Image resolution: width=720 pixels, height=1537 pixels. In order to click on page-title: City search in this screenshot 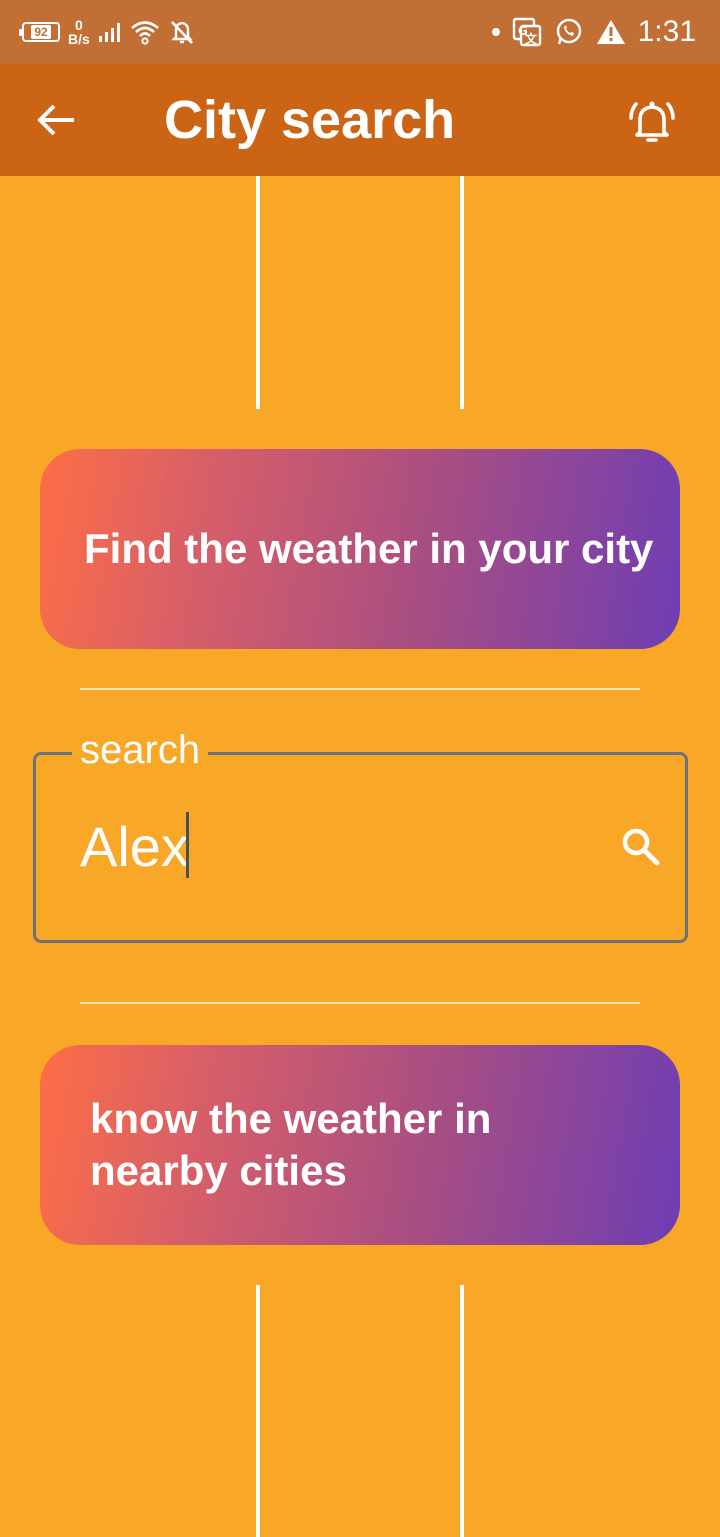, I will do `click(310, 120)`.